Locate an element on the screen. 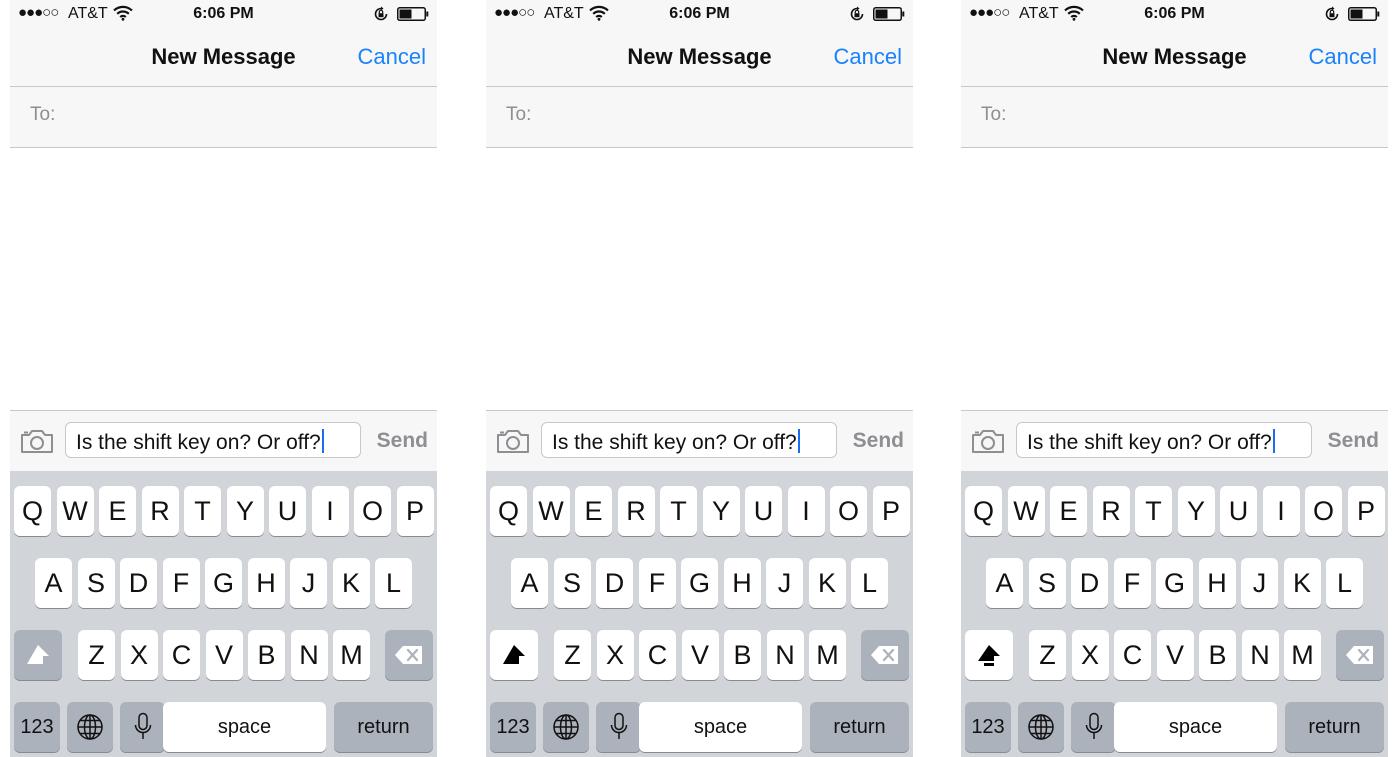 Image resolution: width=1400 pixels, height=757 pixels. key-l: L is located at coordinates (393, 583).